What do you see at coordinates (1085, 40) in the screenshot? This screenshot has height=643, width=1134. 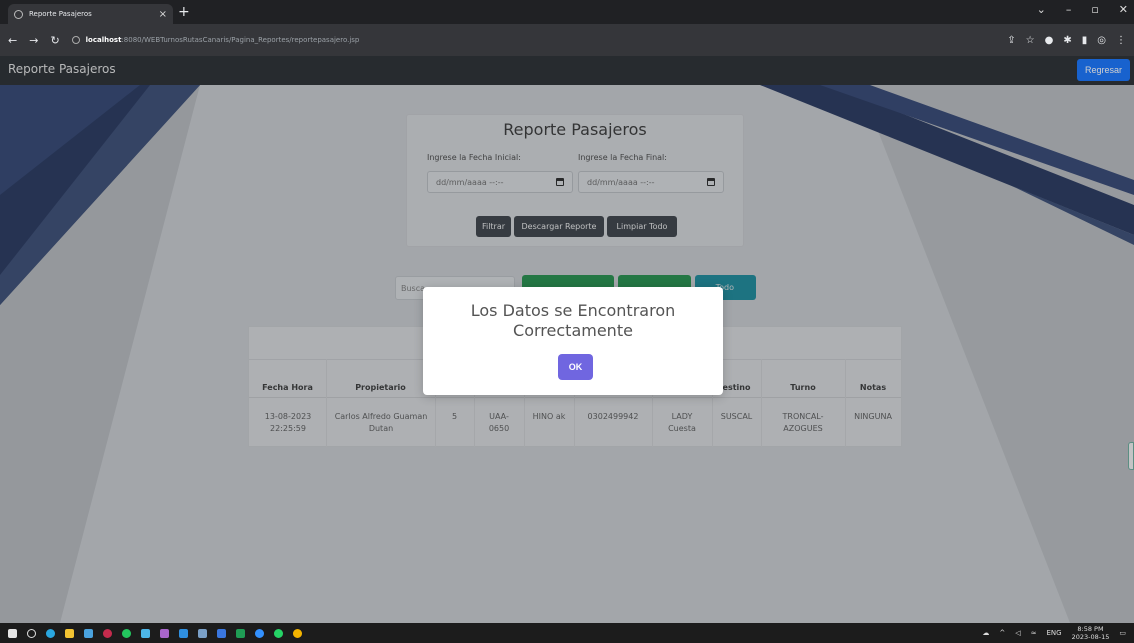 I see `sidepanel-icon: ▮` at bounding box center [1085, 40].